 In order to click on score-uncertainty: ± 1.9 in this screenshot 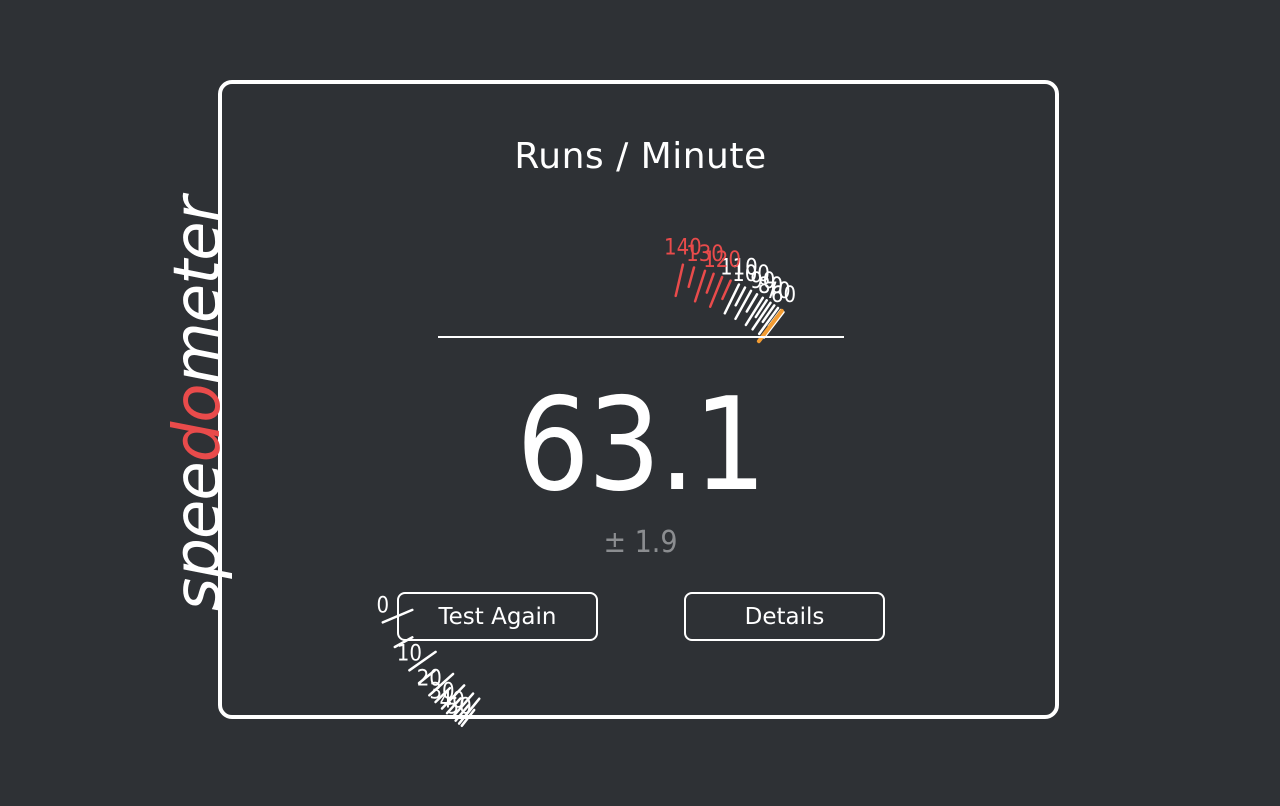, I will do `click(640, 542)`.